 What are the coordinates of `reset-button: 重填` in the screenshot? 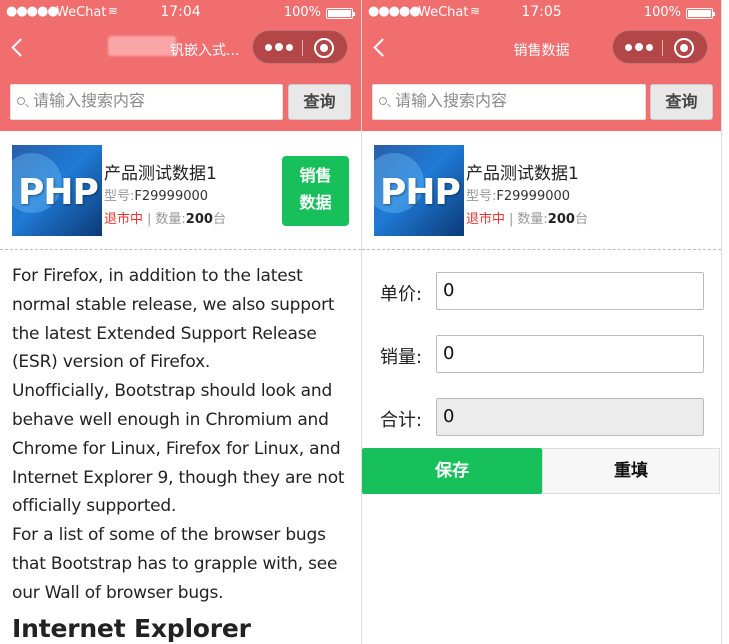 It's located at (631, 471).